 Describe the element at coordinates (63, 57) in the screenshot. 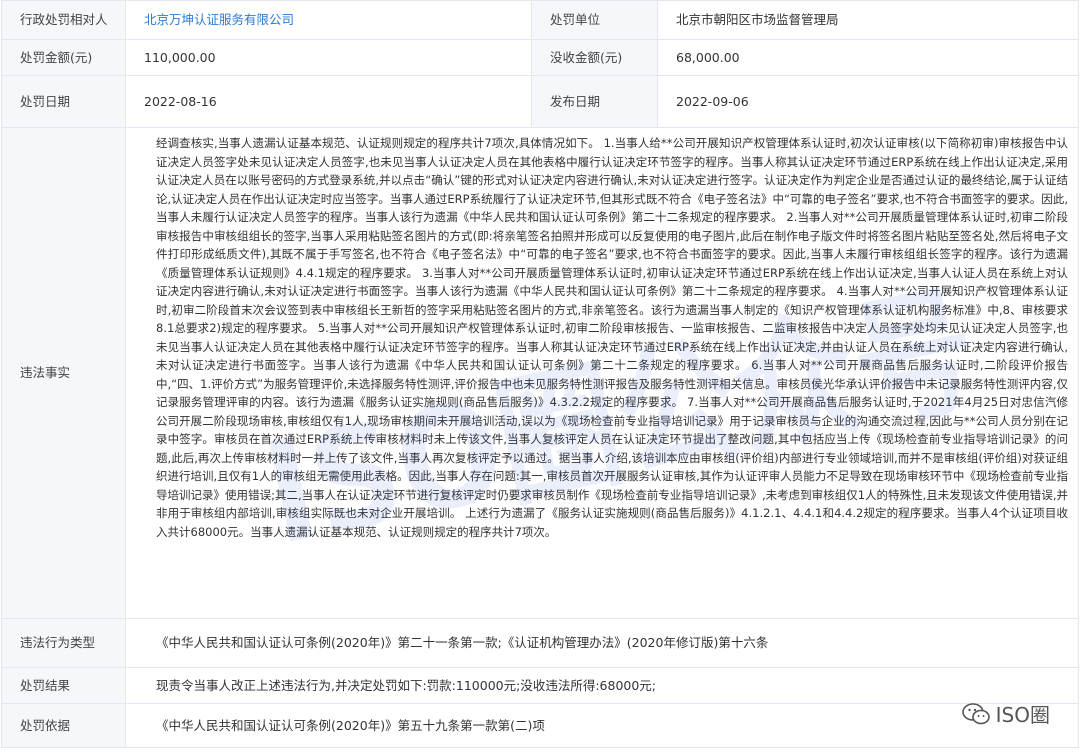

I see `fine-label: 处罚金额(元)` at that location.